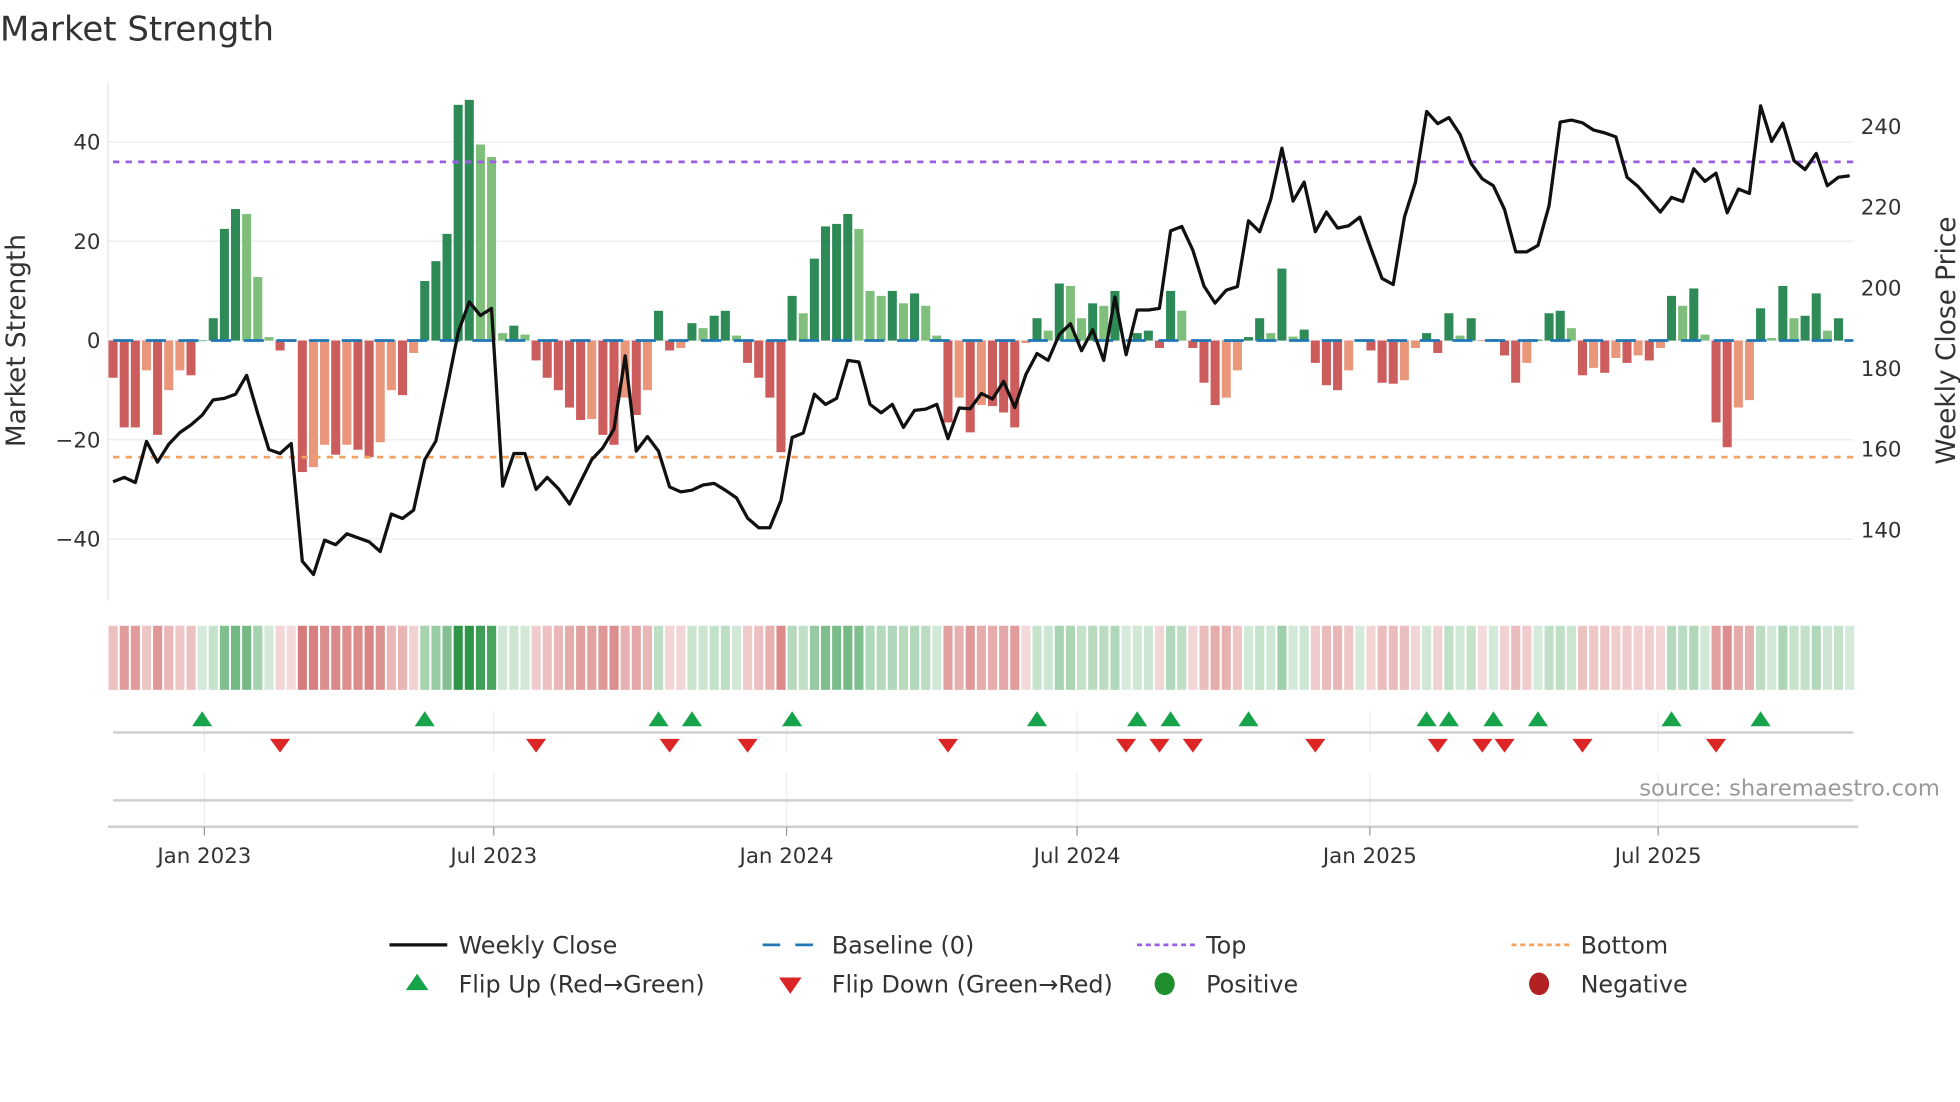 Image resolution: width=1960 pixels, height=1102 pixels. I want to click on right-tick-label: 140, so click(1881, 530).